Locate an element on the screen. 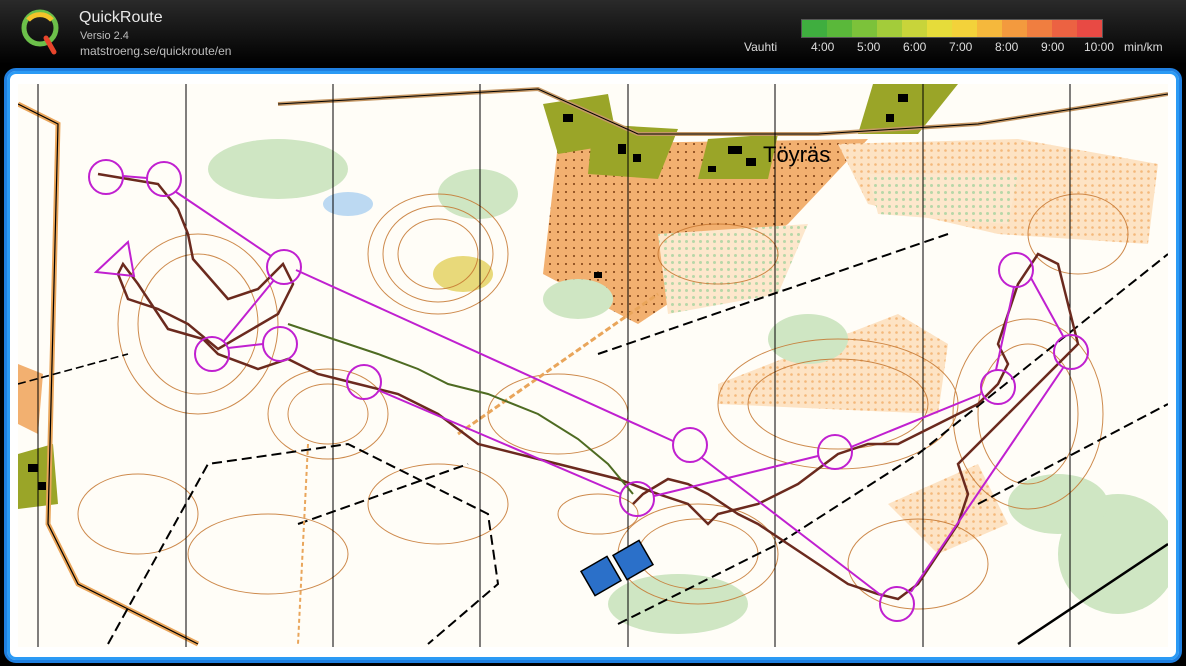 This screenshot has height=666, width=1186. place-name-label: Töyräs is located at coordinates (797, 154).